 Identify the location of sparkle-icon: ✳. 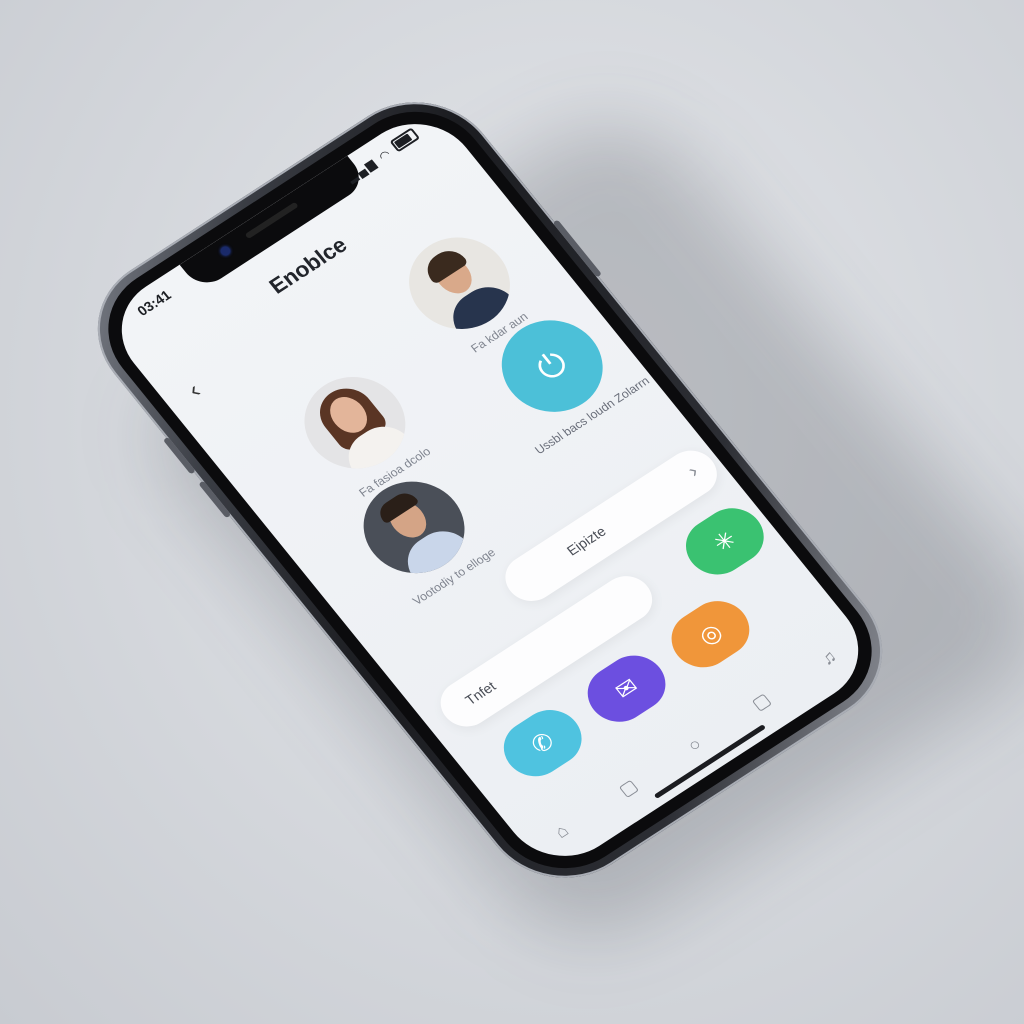
(724, 541).